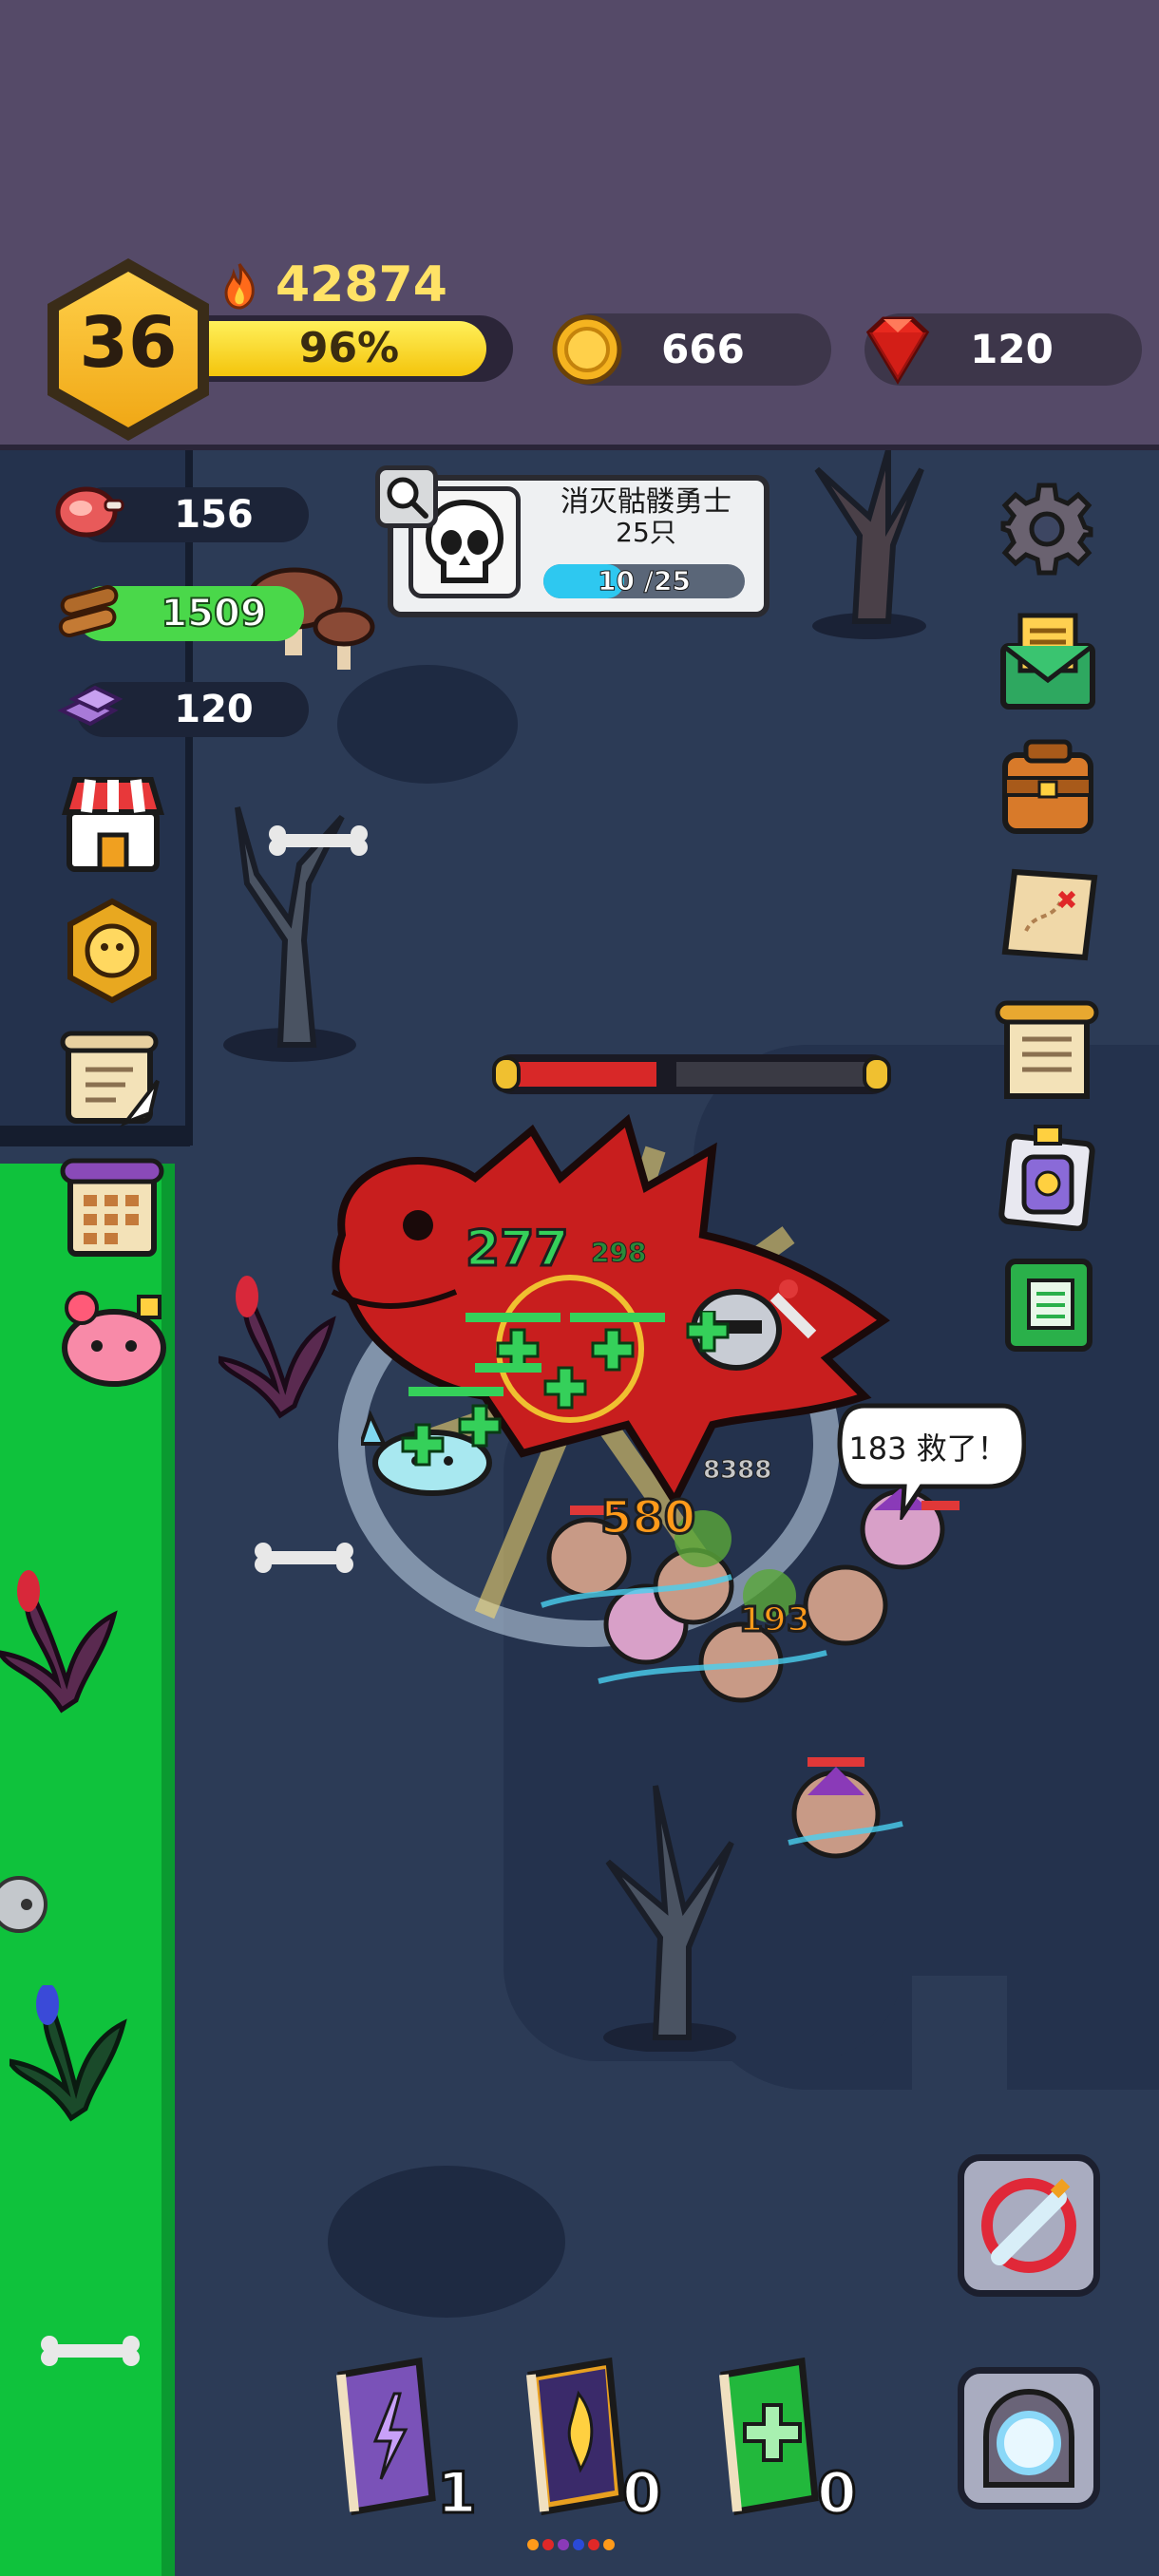  I want to click on potion-card-icon, so click(1049, 1176).